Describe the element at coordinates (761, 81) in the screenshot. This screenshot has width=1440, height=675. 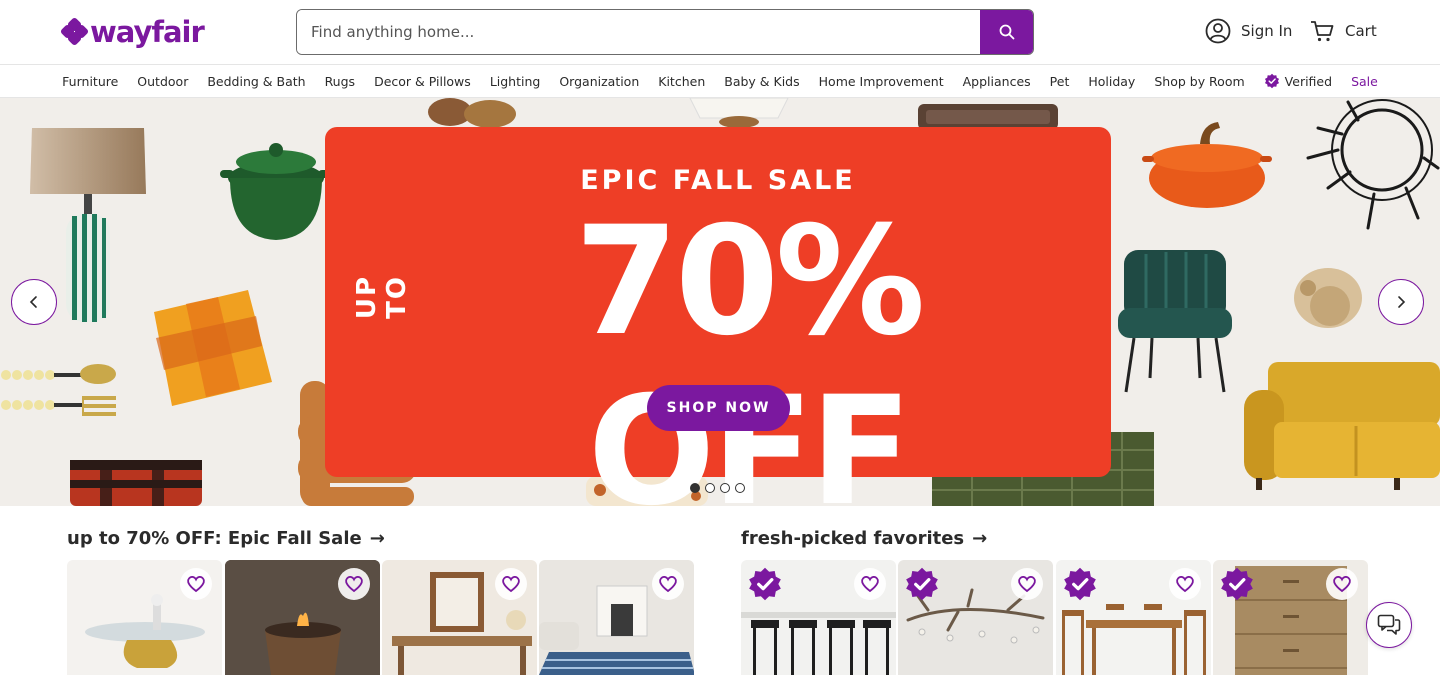
I see `nav-item-baby-kids: Baby & Kids` at that location.